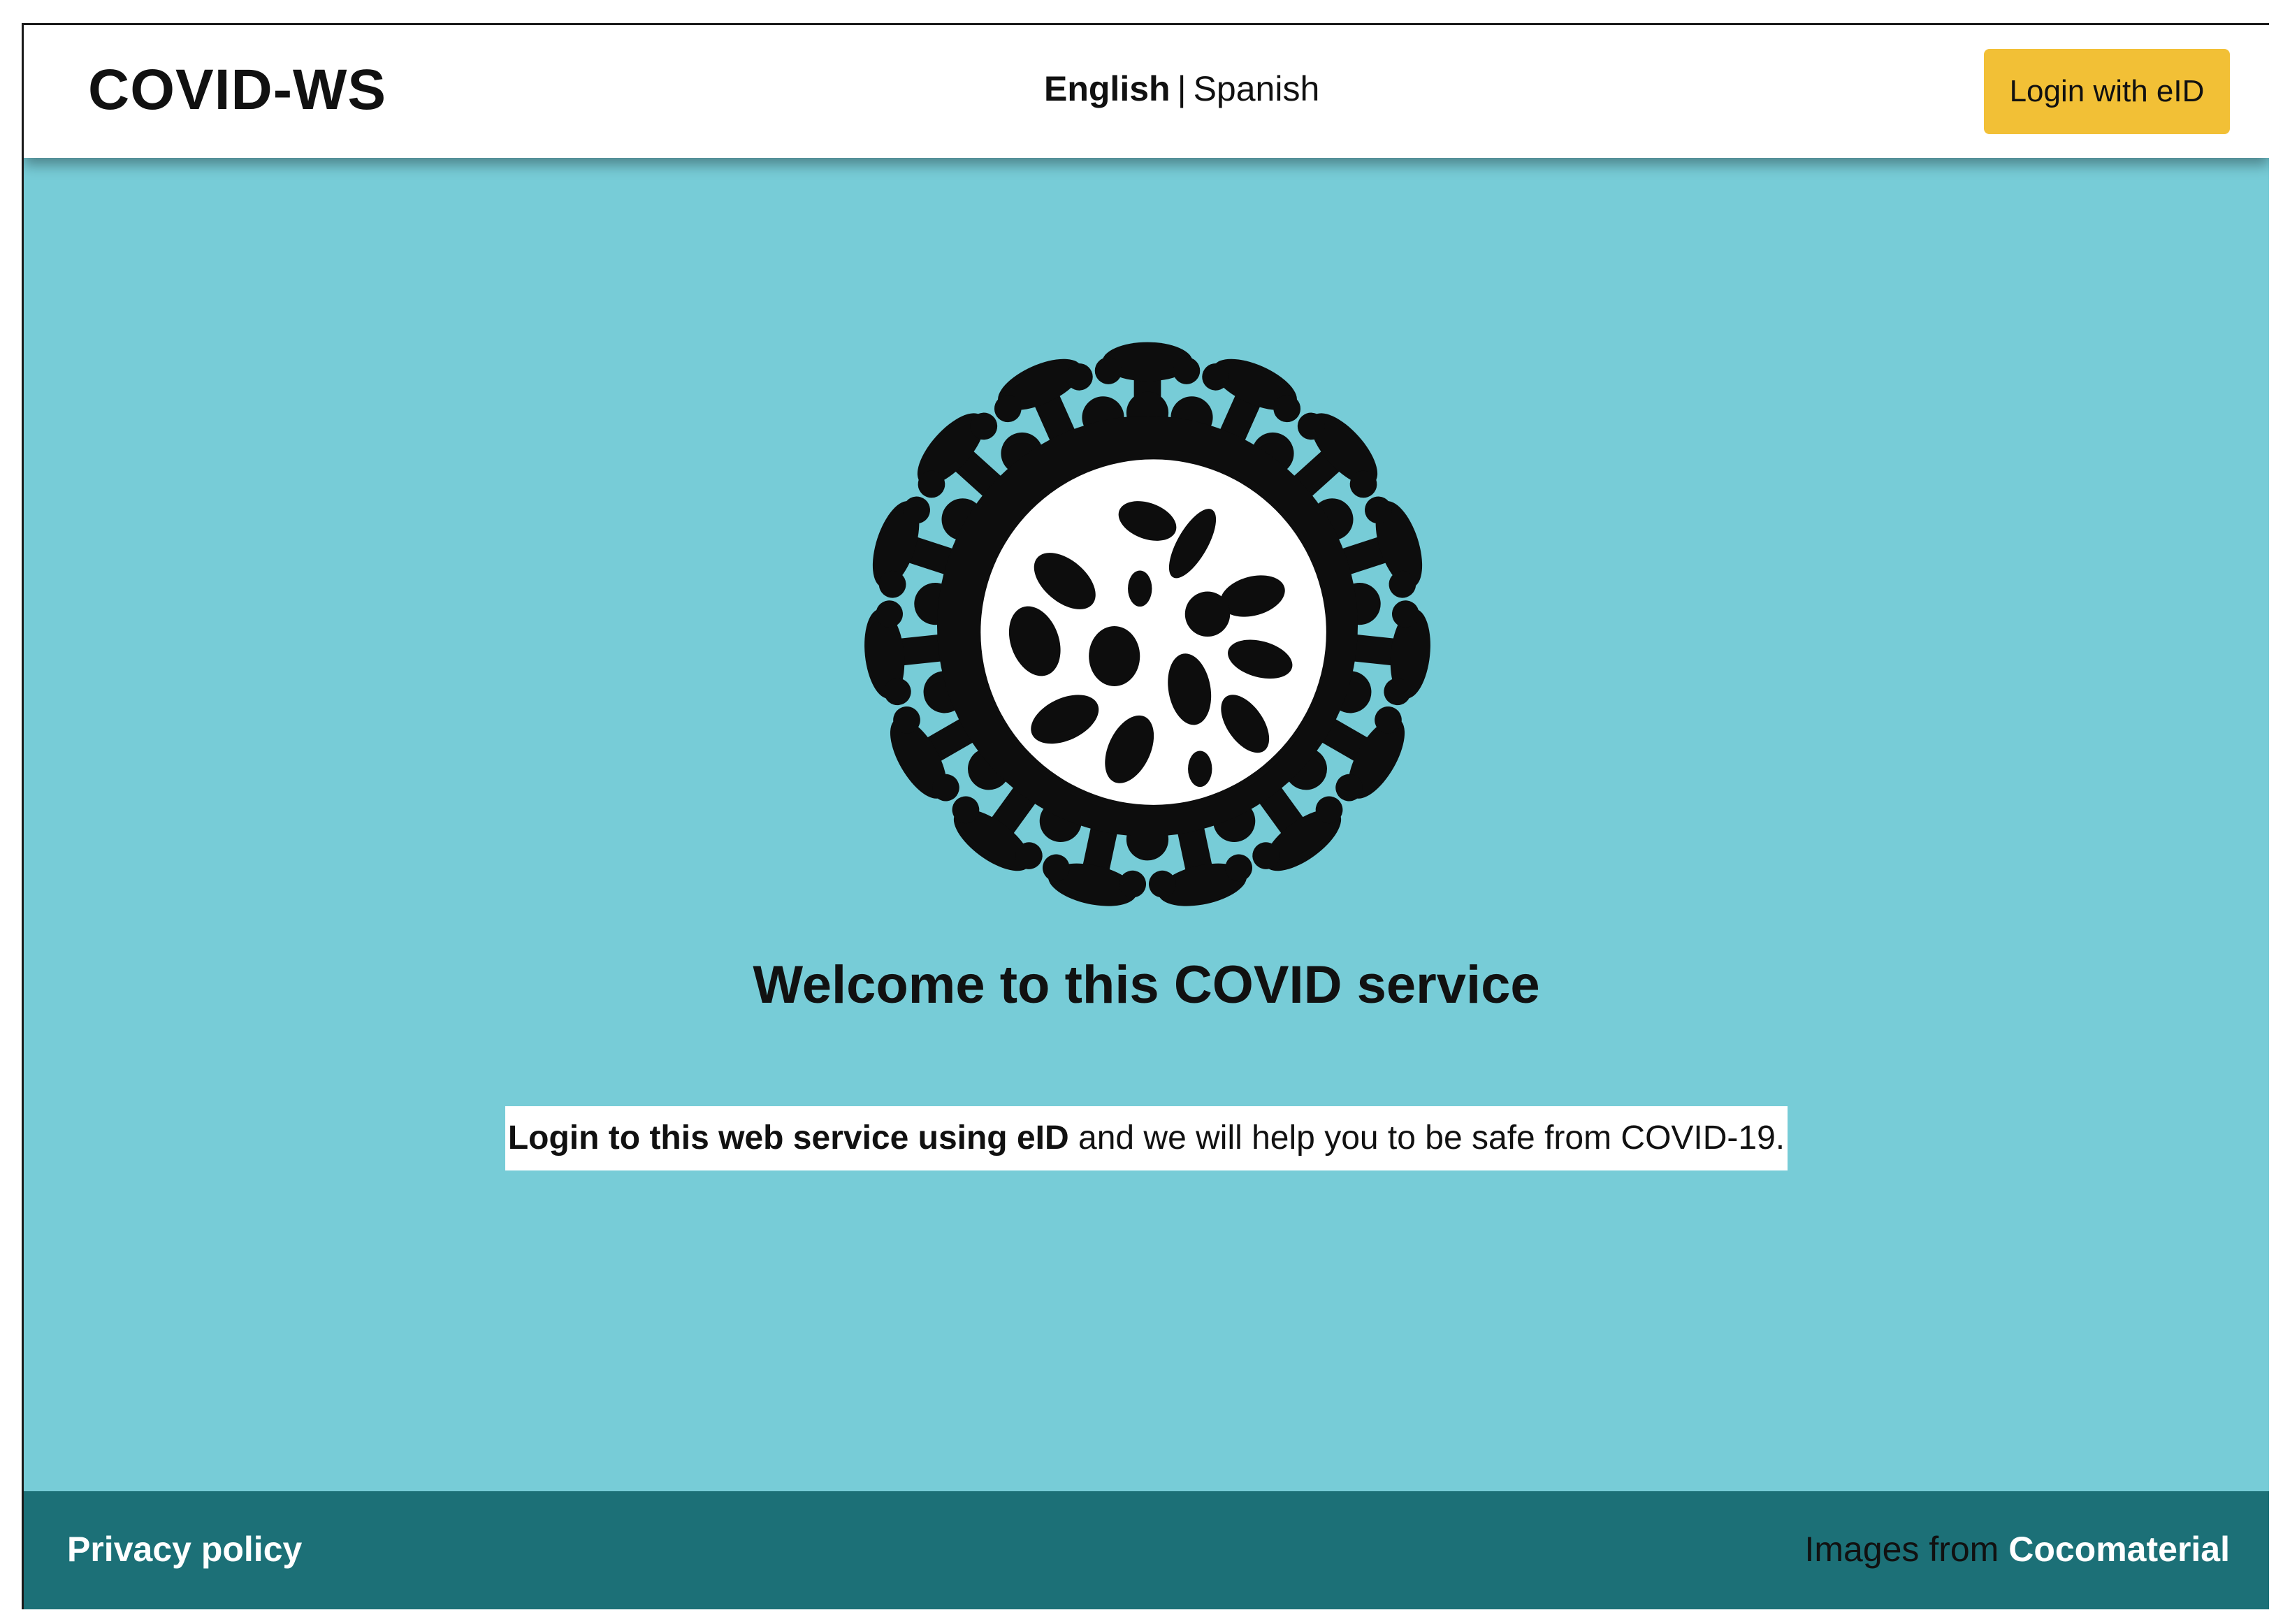 This screenshot has height=1624, width=2276. I want to click on login-with-eid-button: Login with eID, so click(2107, 92).